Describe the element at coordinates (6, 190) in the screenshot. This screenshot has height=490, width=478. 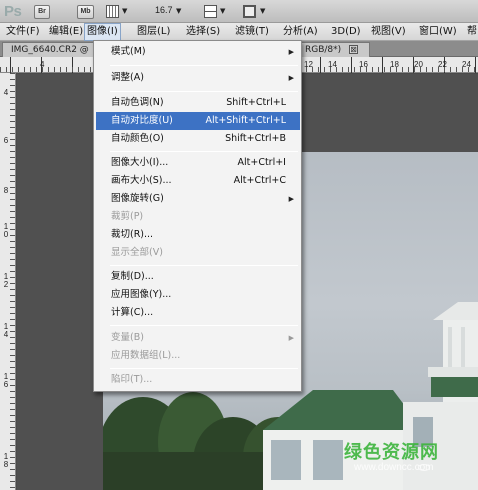
I see `ruler-label: 8` at that location.